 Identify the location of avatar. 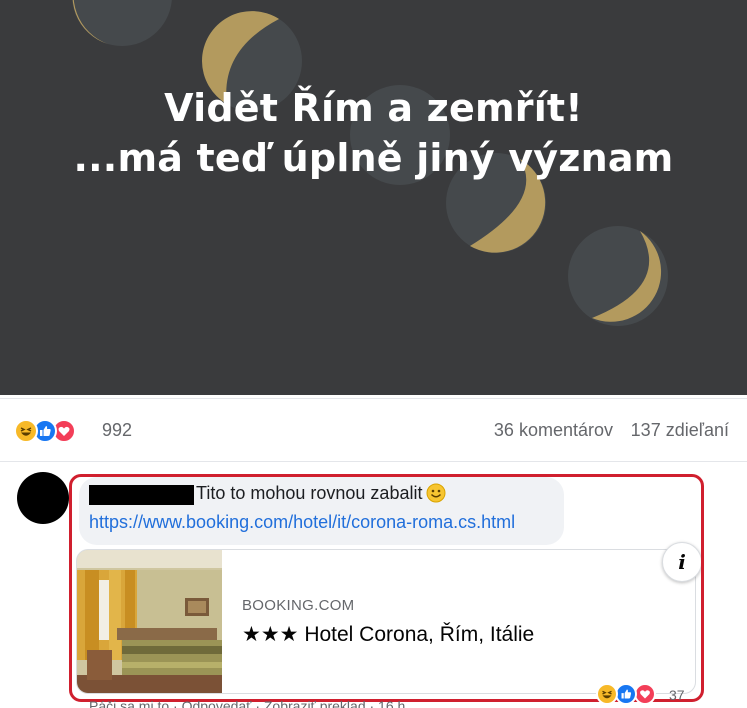
(43, 498).